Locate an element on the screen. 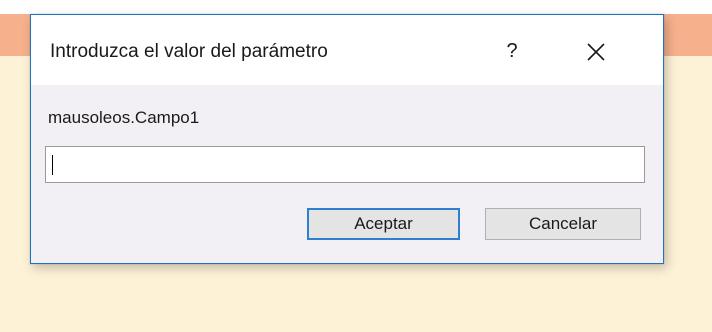  background-top-strip is located at coordinates (356, 7).